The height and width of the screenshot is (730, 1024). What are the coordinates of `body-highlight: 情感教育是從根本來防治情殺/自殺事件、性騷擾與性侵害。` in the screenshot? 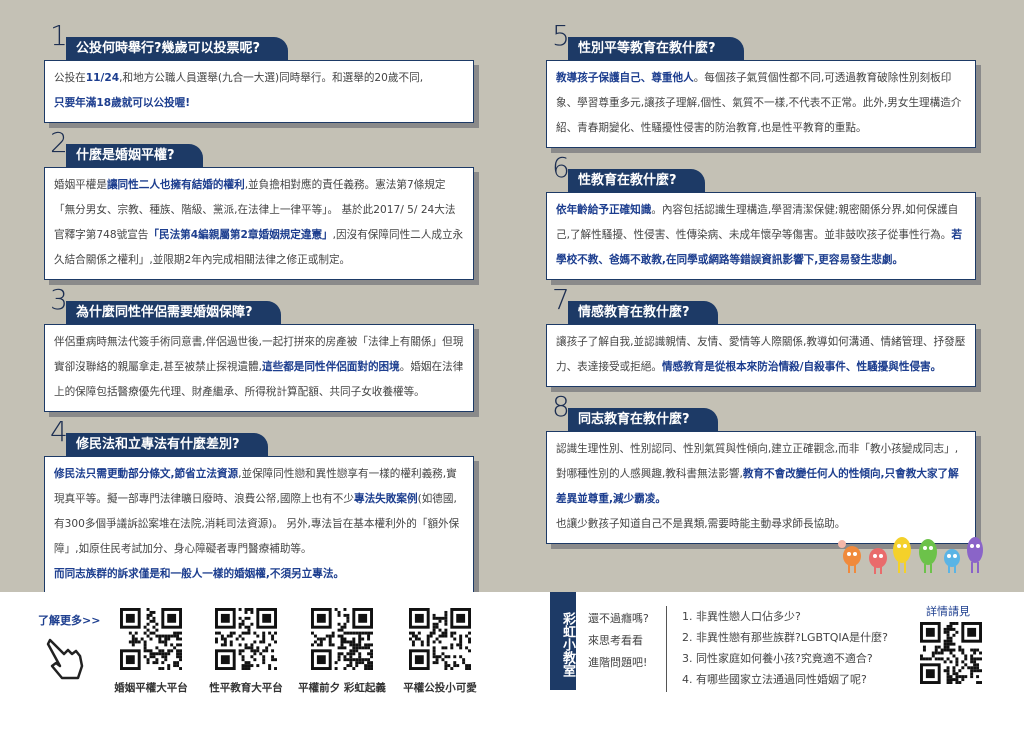 It's located at (801, 367).